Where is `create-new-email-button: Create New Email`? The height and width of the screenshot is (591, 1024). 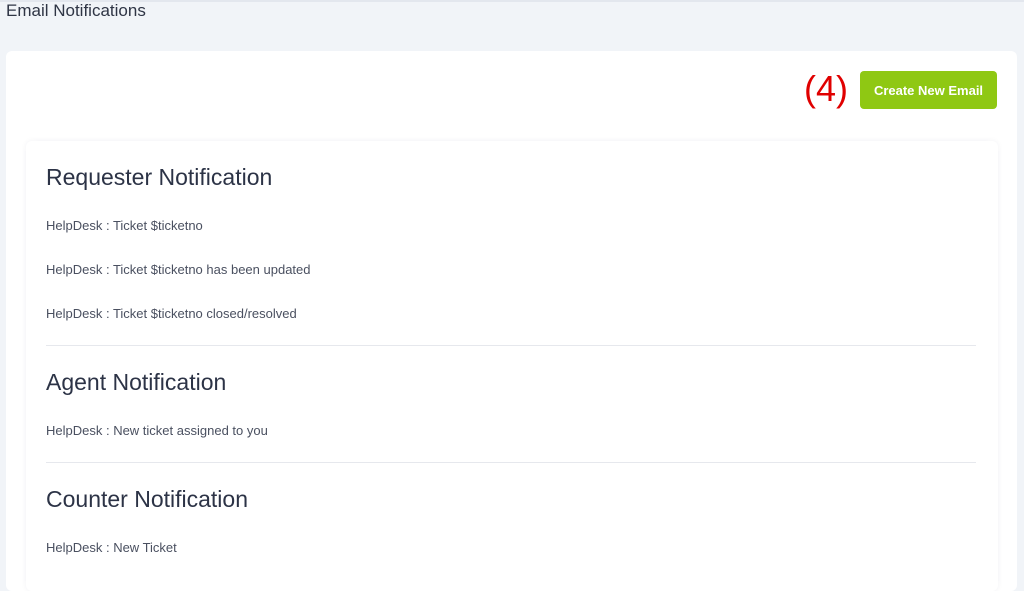 create-new-email-button: Create New Email is located at coordinates (928, 90).